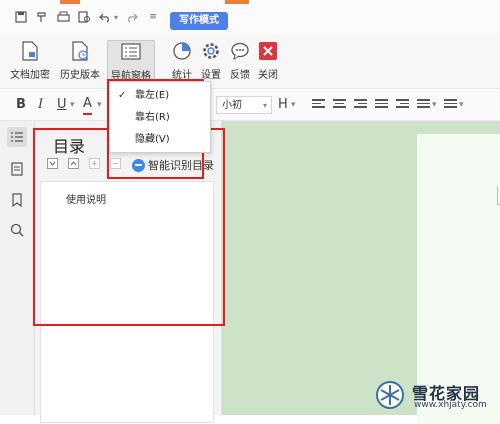 The width and height of the screenshot is (500, 424). I want to click on ribbon: 文档加密 历史版本 导航窗格 统计 设置 反馈 关闭, so click(250, 61).